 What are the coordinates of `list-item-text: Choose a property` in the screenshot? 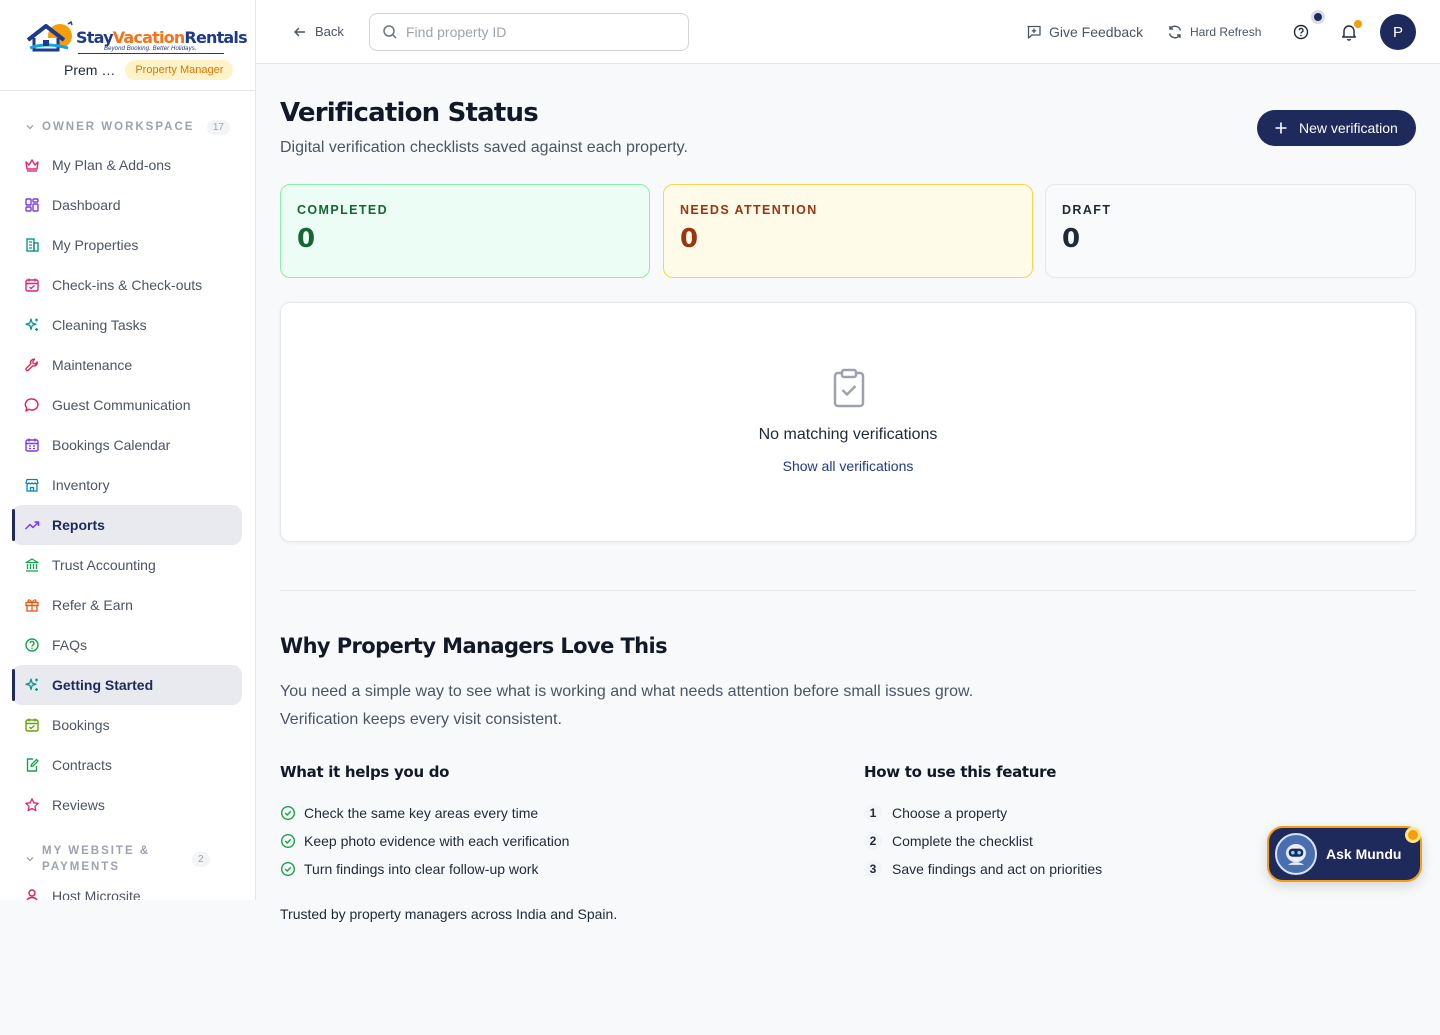 It's located at (950, 813).